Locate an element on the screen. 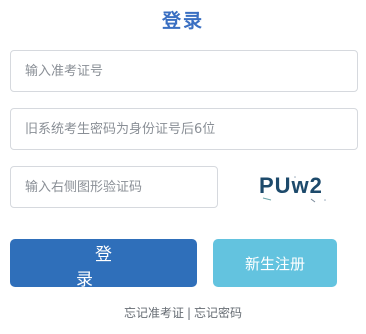 The image size is (366, 334). captcha-text: PUw2 is located at coordinates (291, 185).